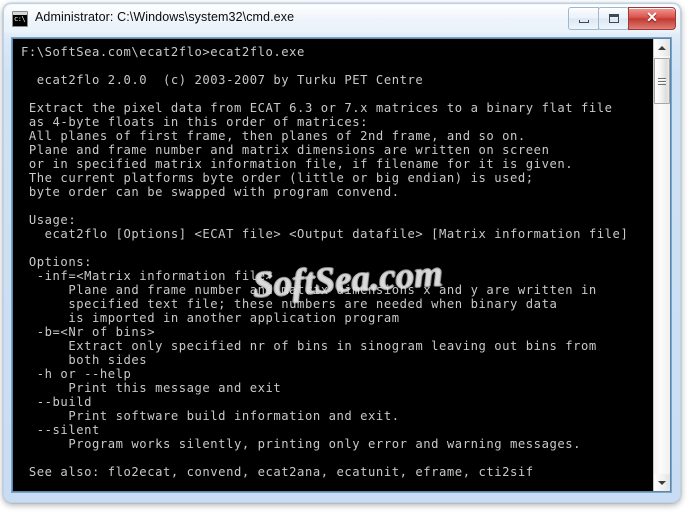  I want to click on maximize-icon, so click(613, 18).